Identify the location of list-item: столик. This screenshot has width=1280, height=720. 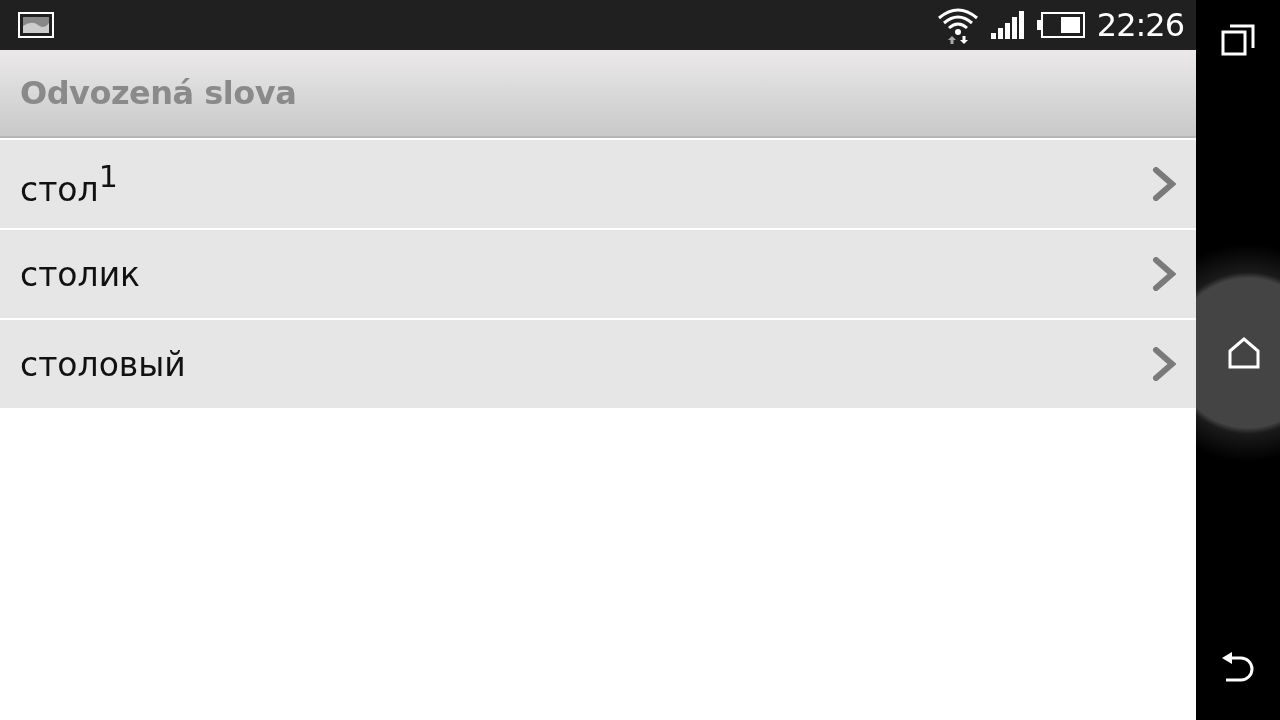
(598, 273).